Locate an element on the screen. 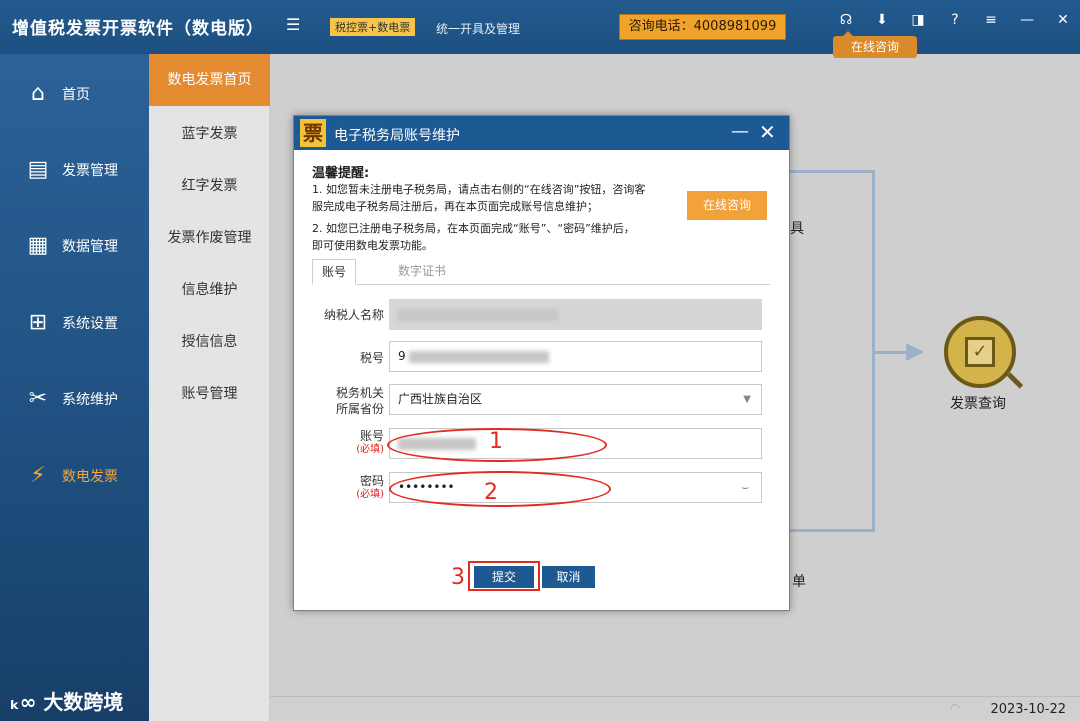 The image size is (1080, 721). tax-id-label: 税号 is located at coordinates (371, 358).